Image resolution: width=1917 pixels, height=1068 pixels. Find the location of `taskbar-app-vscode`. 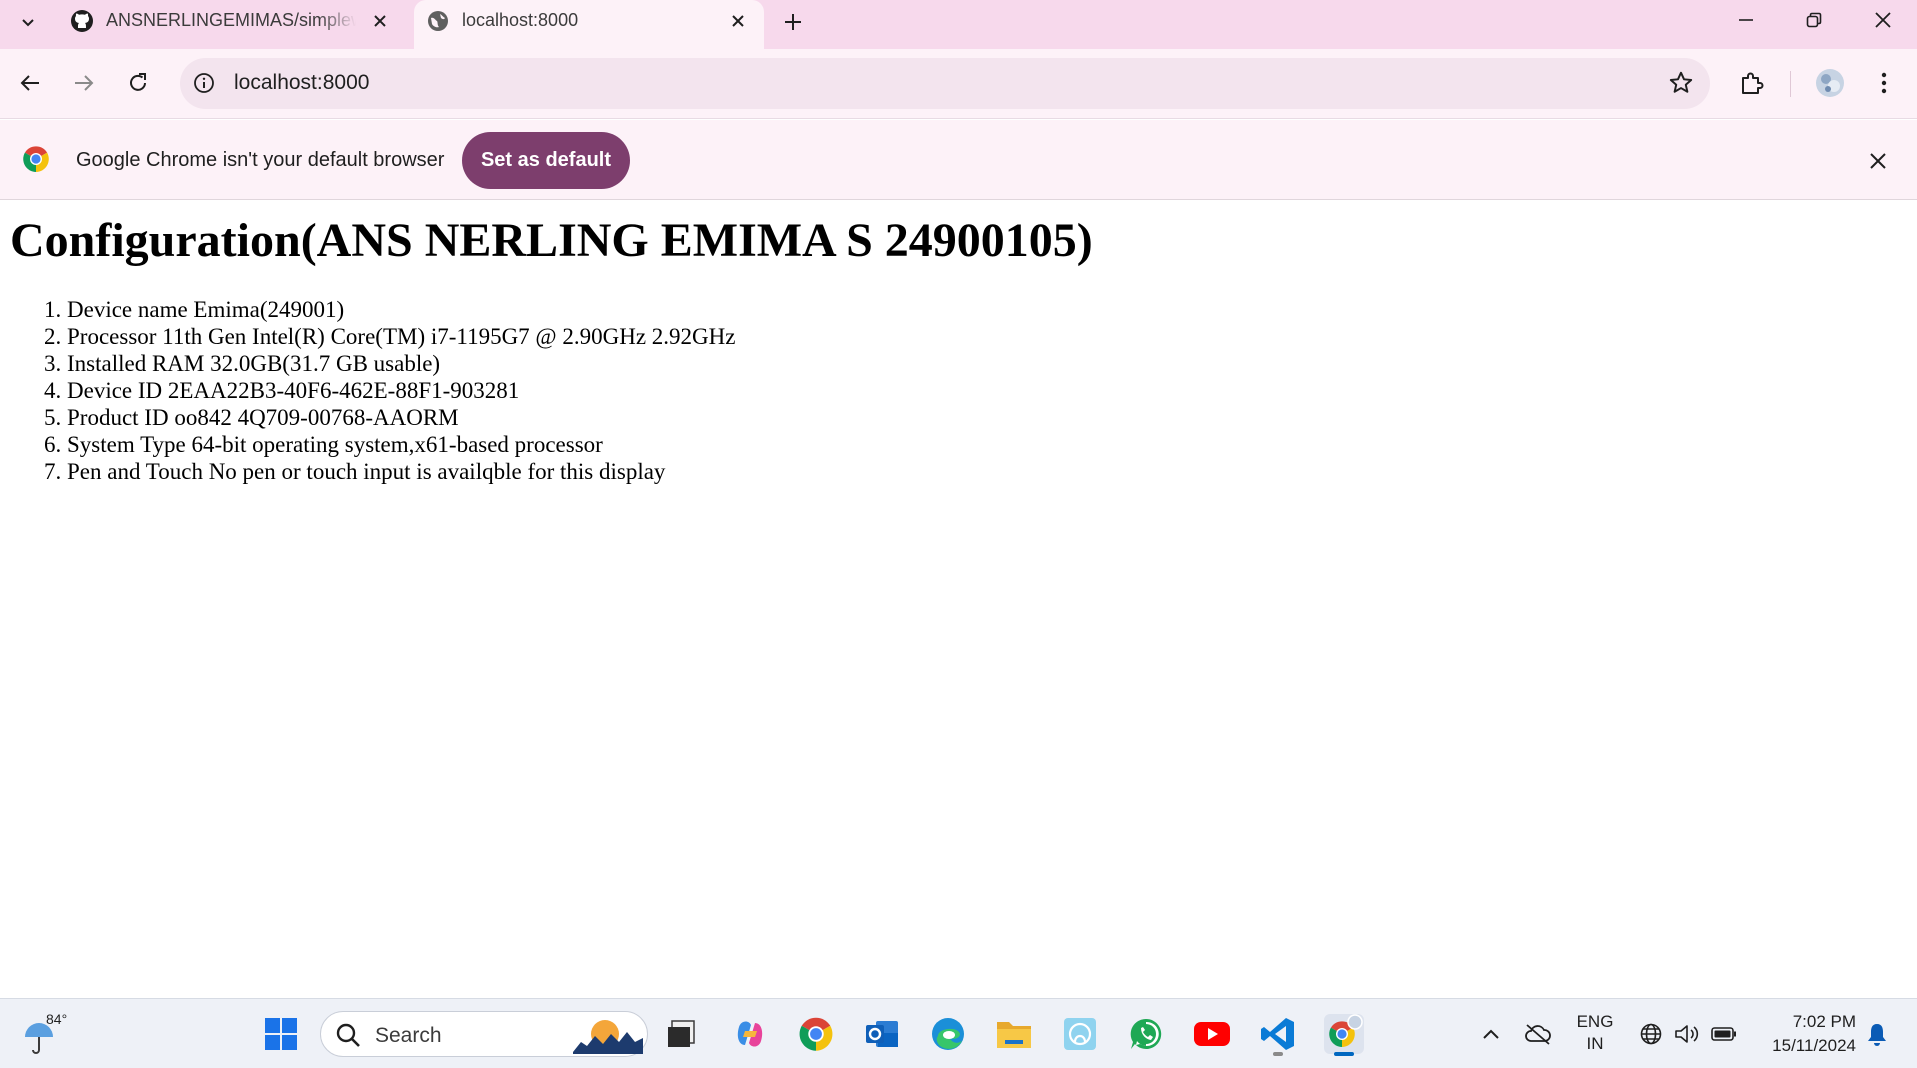

taskbar-app-vscode is located at coordinates (1278, 1034).